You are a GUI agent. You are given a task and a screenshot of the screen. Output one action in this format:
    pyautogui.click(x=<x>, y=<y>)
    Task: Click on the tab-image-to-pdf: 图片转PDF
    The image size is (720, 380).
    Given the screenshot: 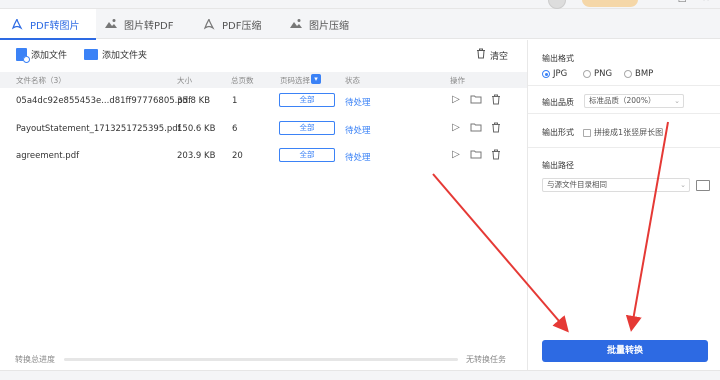 What is the action you would take?
    pyautogui.click(x=147, y=24)
    